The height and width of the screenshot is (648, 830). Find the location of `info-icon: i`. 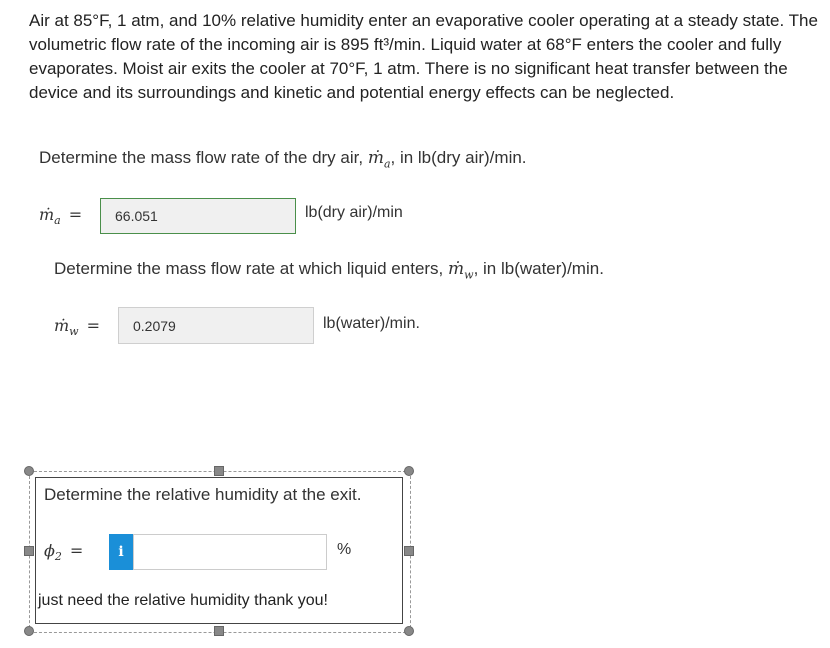

info-icon: i is located at coordinates (121, 552).